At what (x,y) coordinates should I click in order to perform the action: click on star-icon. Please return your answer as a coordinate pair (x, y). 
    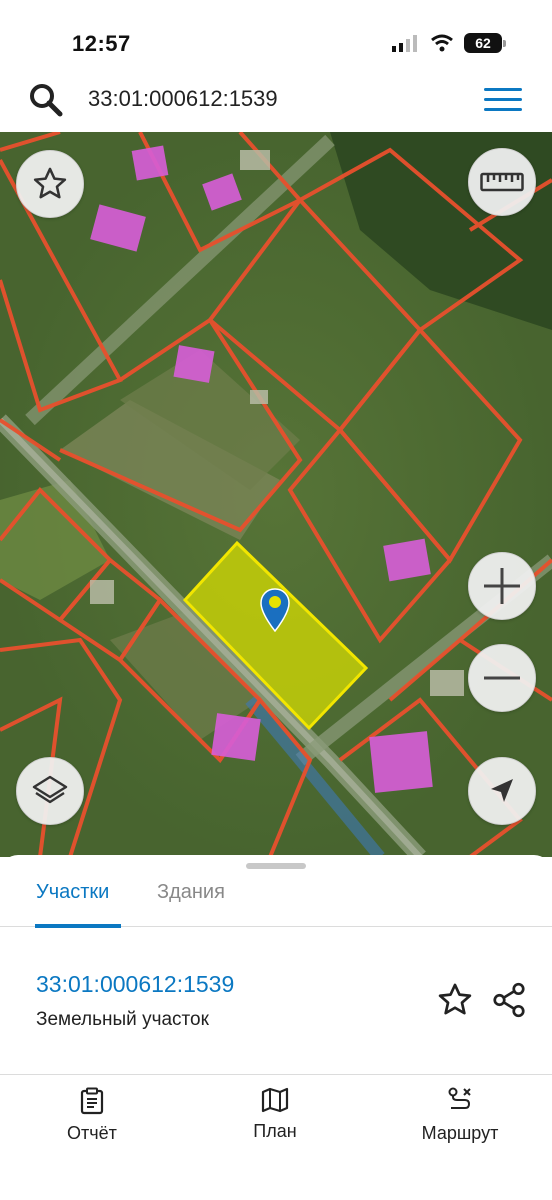
    Looking at the image, I should click on (50, 183).